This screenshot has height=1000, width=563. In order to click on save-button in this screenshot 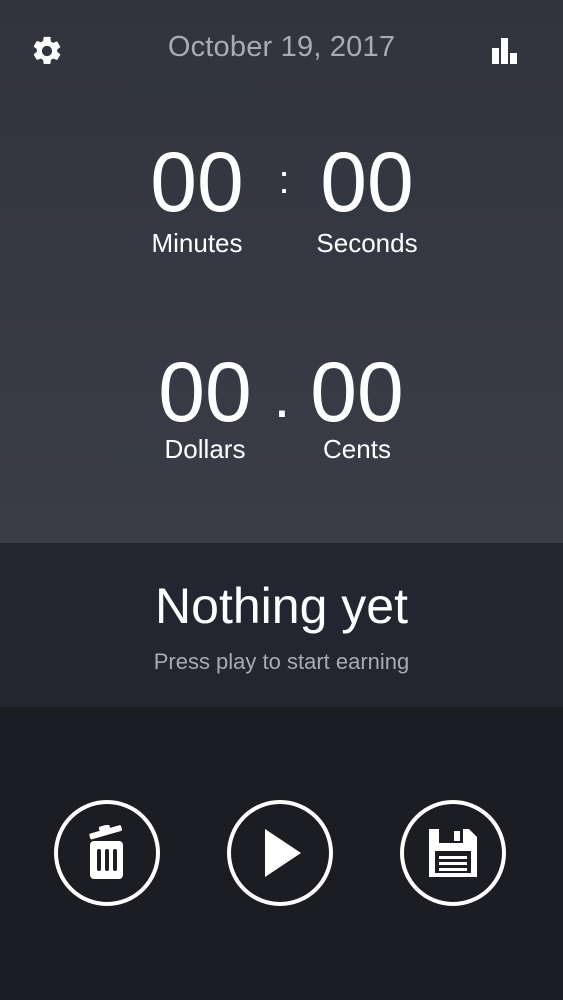, I will do `click(453, 853)`.